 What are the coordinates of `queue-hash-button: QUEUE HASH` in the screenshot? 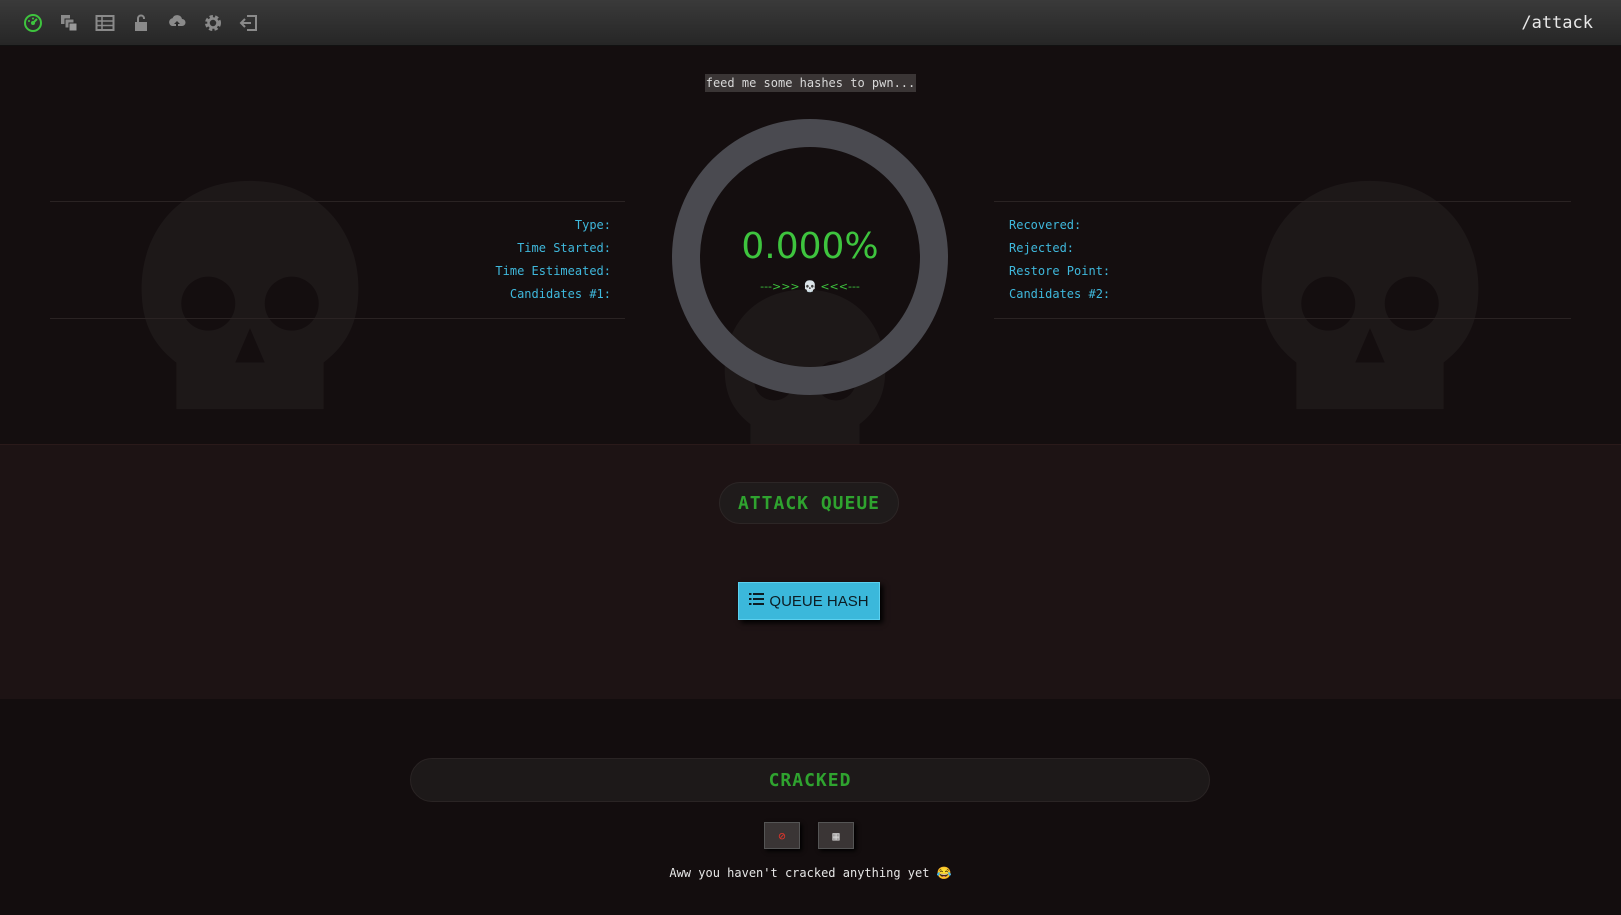 It's located at (809, 601).